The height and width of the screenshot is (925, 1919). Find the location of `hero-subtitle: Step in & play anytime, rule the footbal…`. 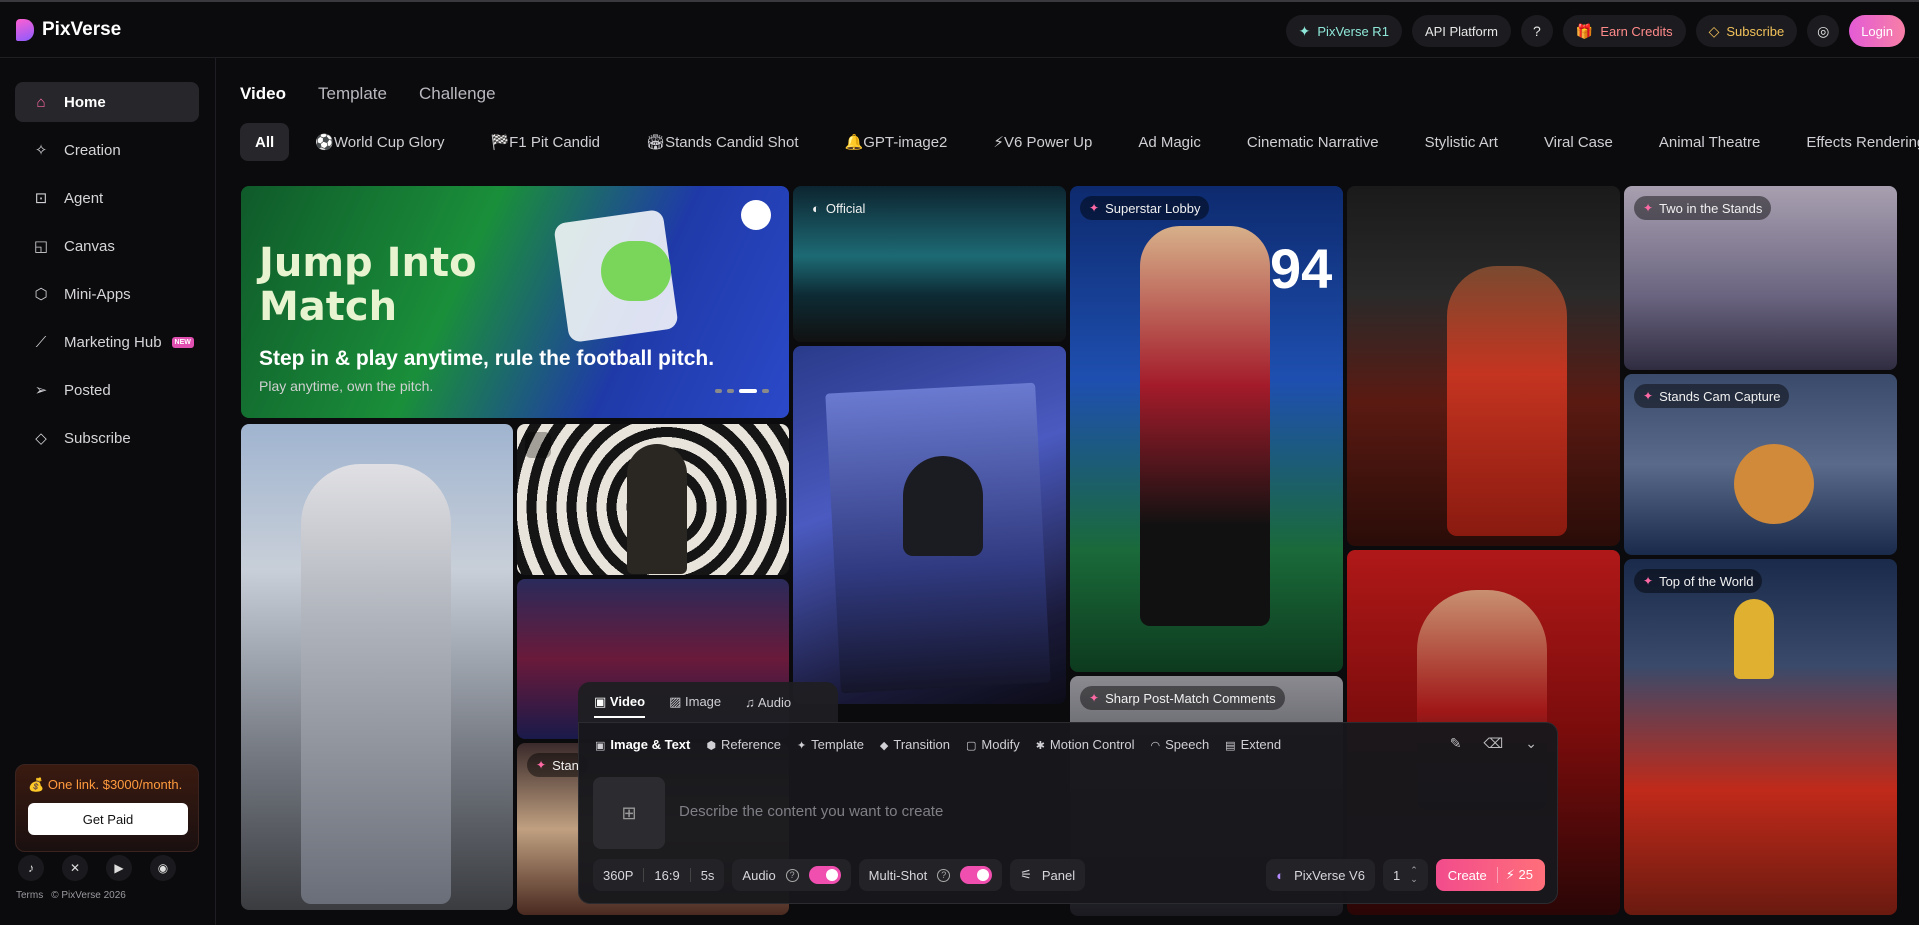

hero-subtitle: Step in & play anytime, rule the footbal… is located at coordinates (487, 358).